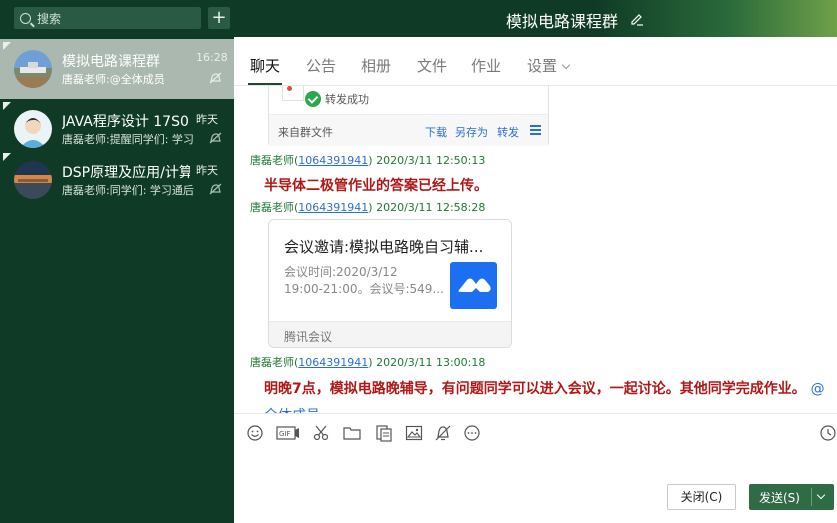  Describe the element at coordinates (535, 130) in the screenshot. I see `menu-icon` at that location.